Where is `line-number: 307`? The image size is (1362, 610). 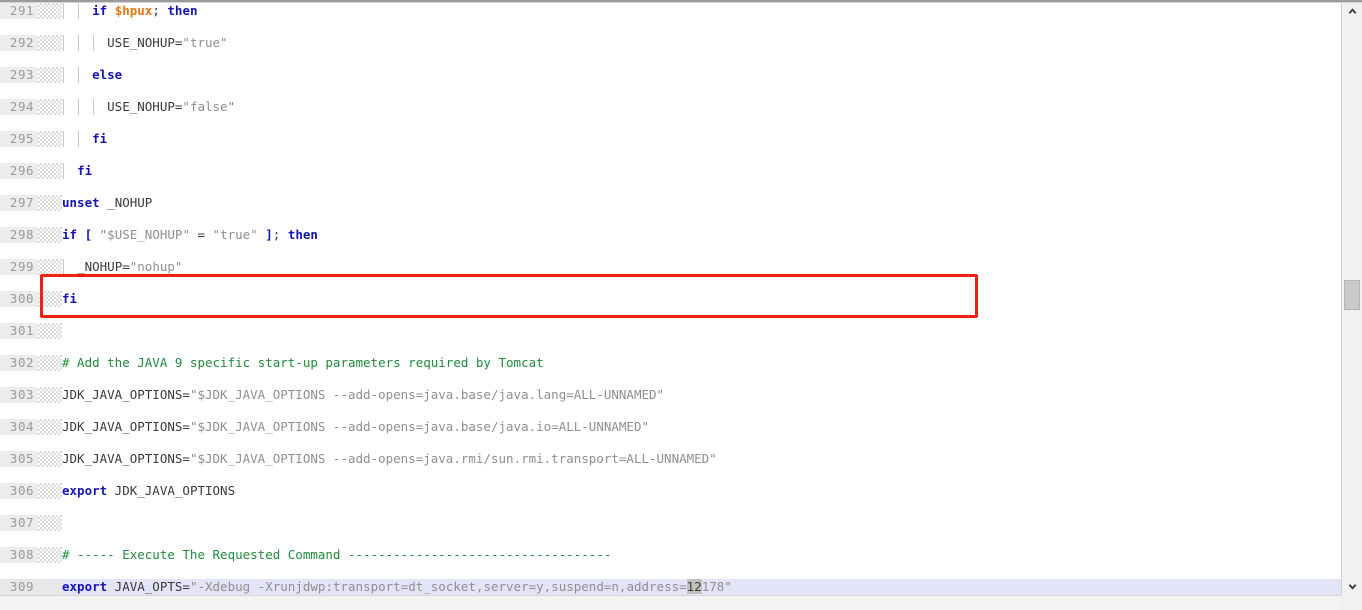 line-number: 307 is located at coordinates (19, 523).